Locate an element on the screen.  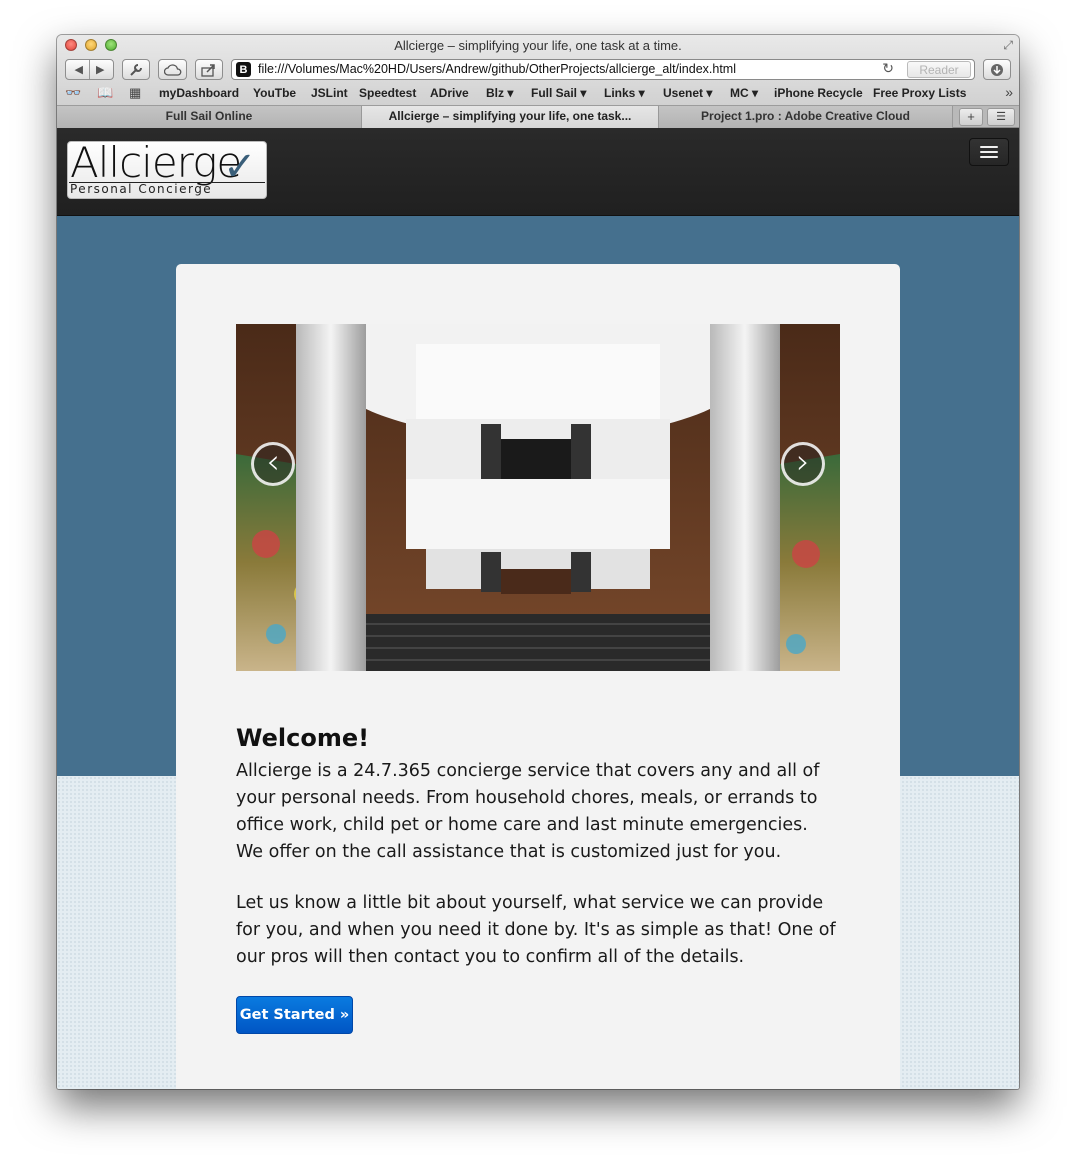
icloud-tabs-button is located at coordinates (172, 69).